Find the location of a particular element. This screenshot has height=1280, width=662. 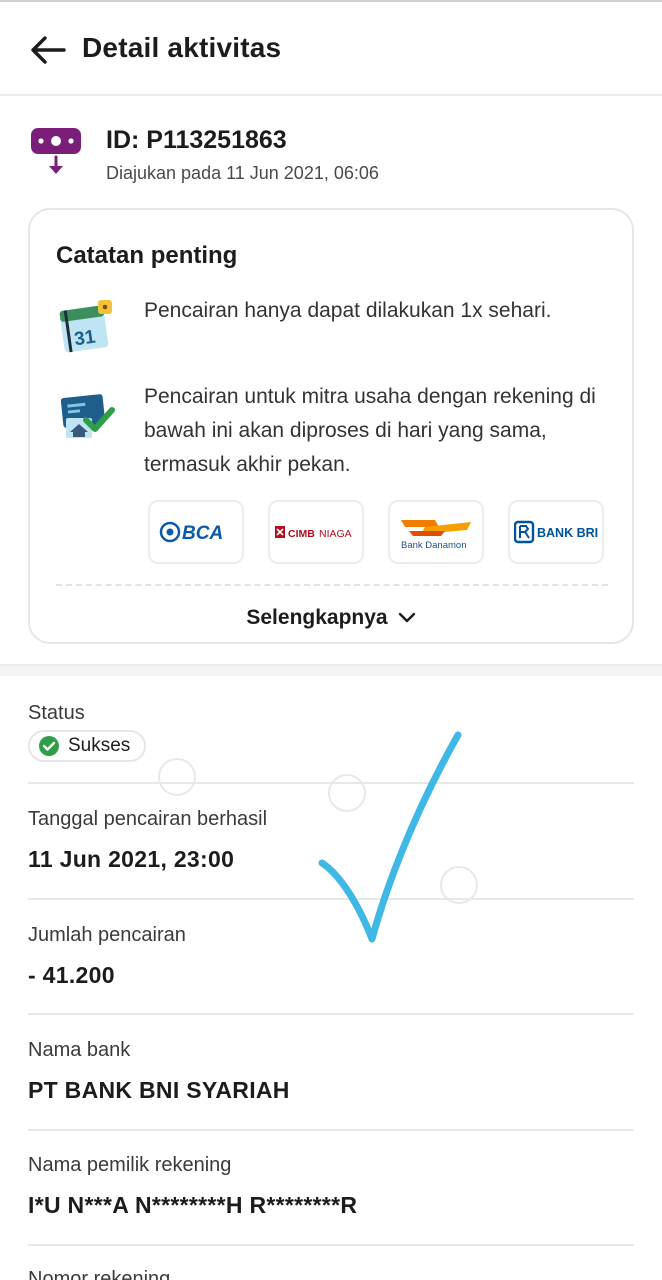

bca-logo-icon: BCA is located at coordinates (191, 532).